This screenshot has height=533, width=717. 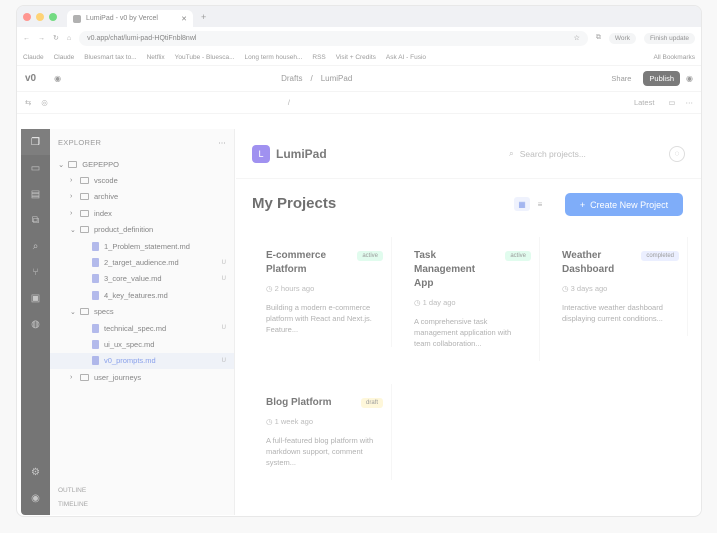 I want to click on tree-item-label: specs, so click(x=104, y=312).